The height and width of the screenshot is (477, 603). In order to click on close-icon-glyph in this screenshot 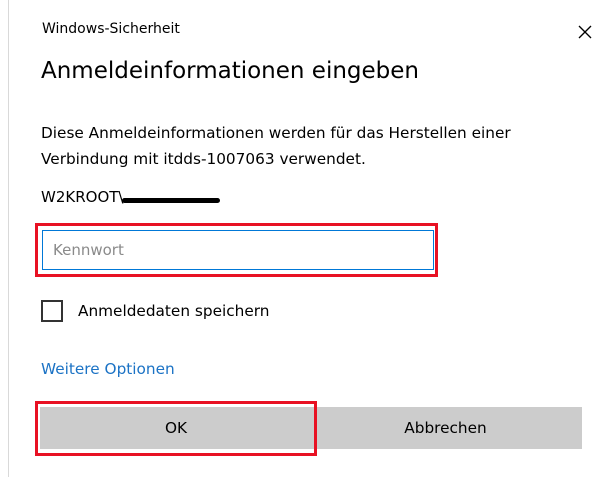, I will do `click(585, 32)`.